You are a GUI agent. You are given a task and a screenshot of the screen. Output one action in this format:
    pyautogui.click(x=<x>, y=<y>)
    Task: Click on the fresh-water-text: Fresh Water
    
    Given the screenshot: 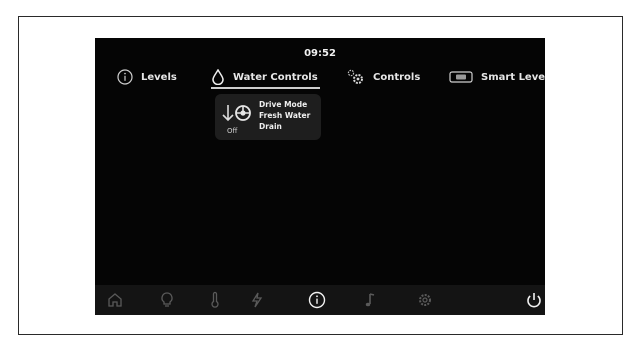 What is the action you would take?
    pyautogui.click(x=285, y=115)
    